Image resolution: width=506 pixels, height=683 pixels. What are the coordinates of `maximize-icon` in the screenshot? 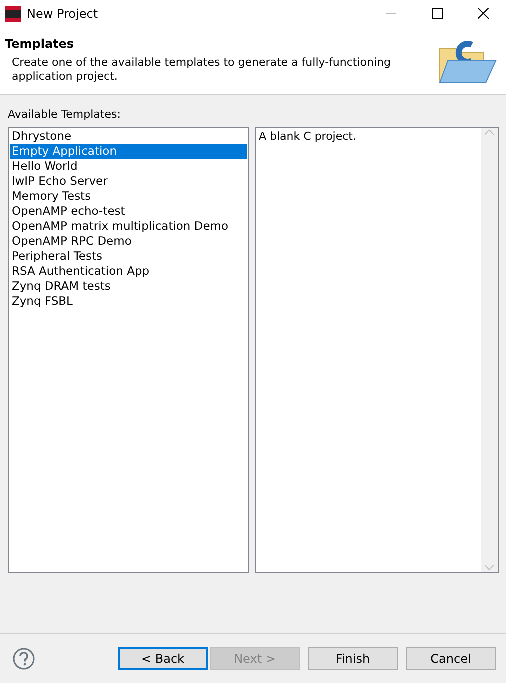 It's located at (437, 13).